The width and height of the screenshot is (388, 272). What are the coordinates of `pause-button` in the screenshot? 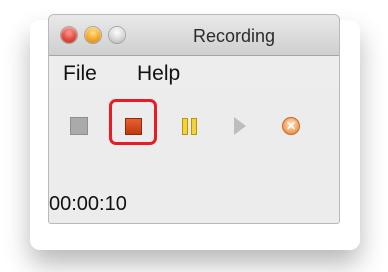 It's located at (189, 126).